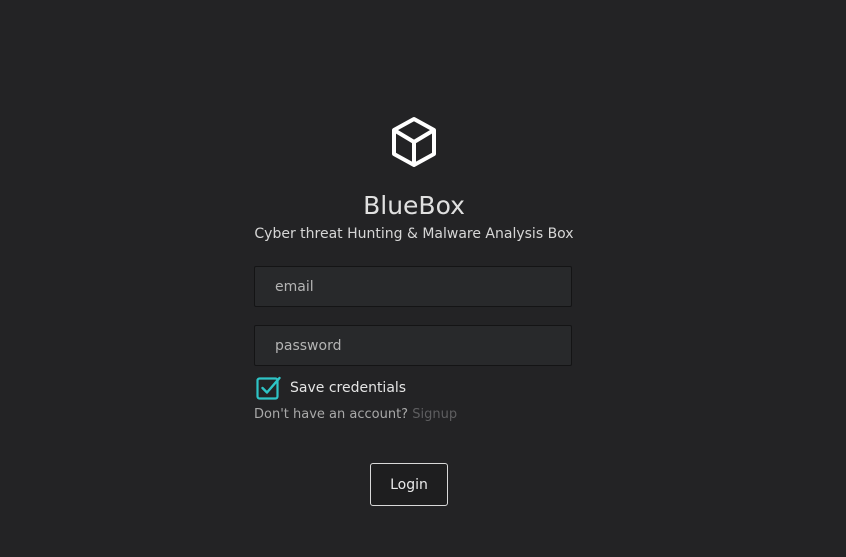 Image resolution: width=846 pixels, height=557 pixels. Describe the element at coordinates (409, 484) in the screenshot. I see `login-button: Login` at that location.